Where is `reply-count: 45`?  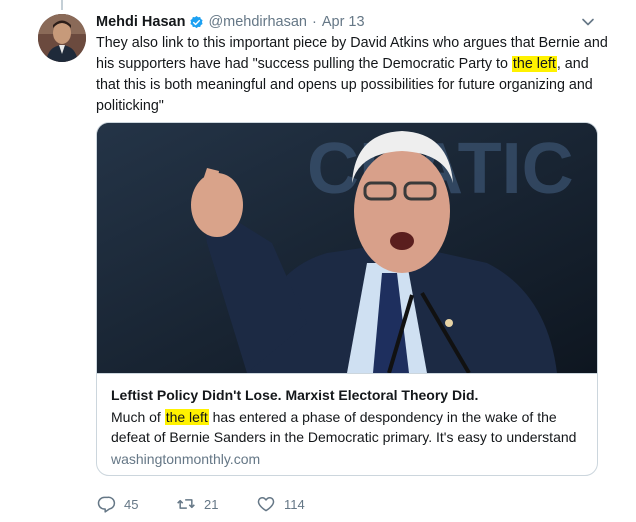 reply-count: 45 is located at coordinates (131, 504).